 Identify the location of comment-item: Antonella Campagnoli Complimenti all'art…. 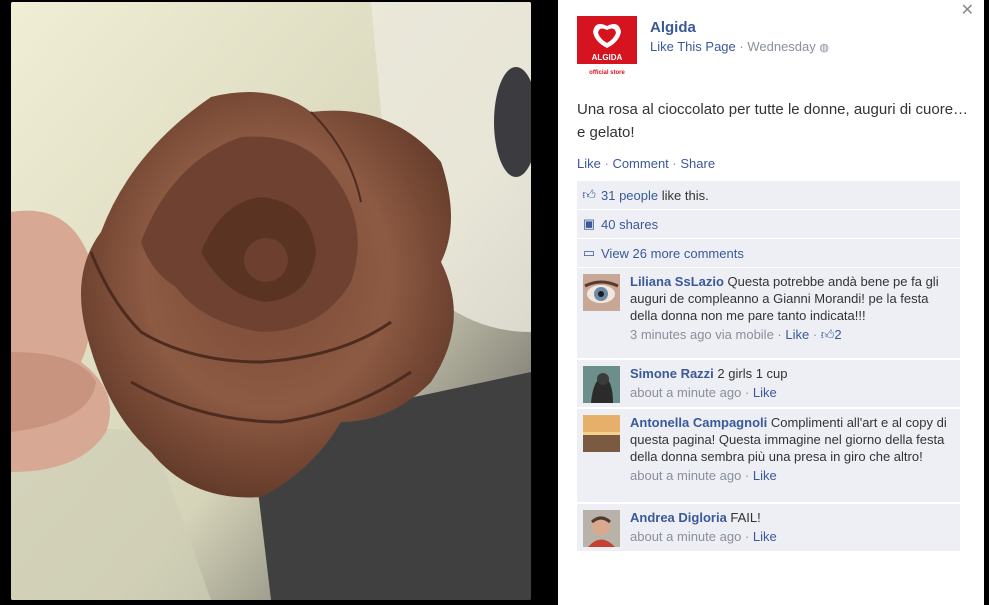
(768, 456).